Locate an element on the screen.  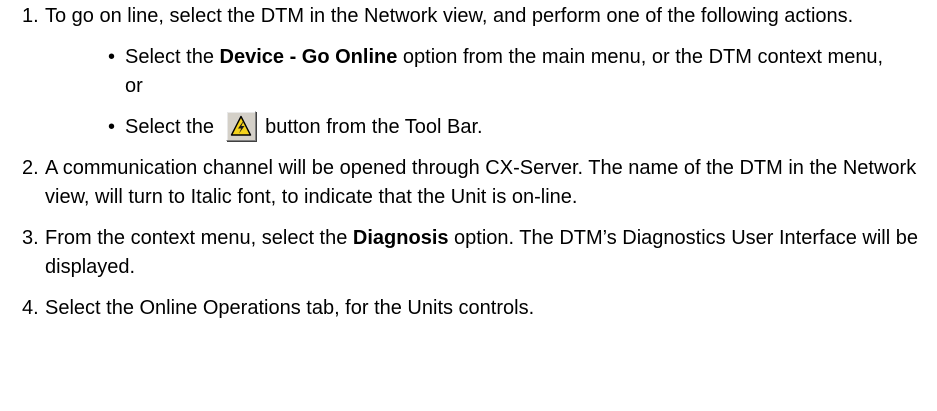
menu-option-diagnosis: Diagnosis is located at coordinates (400, 238).